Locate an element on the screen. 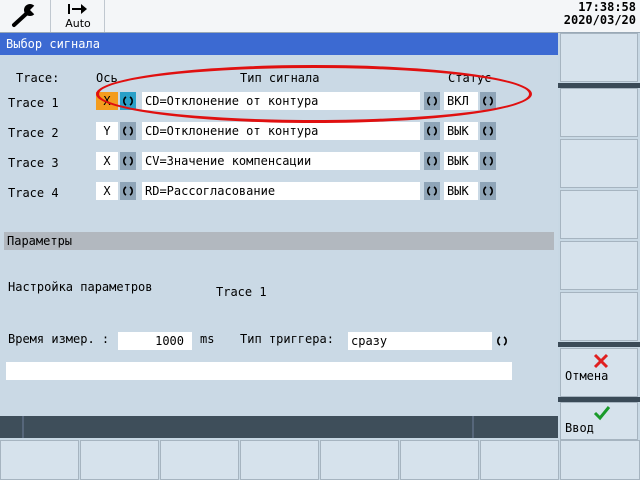 This screenshot has height=480, width=640. trace-4-axis-field: X is located at coordinates (107, 191).